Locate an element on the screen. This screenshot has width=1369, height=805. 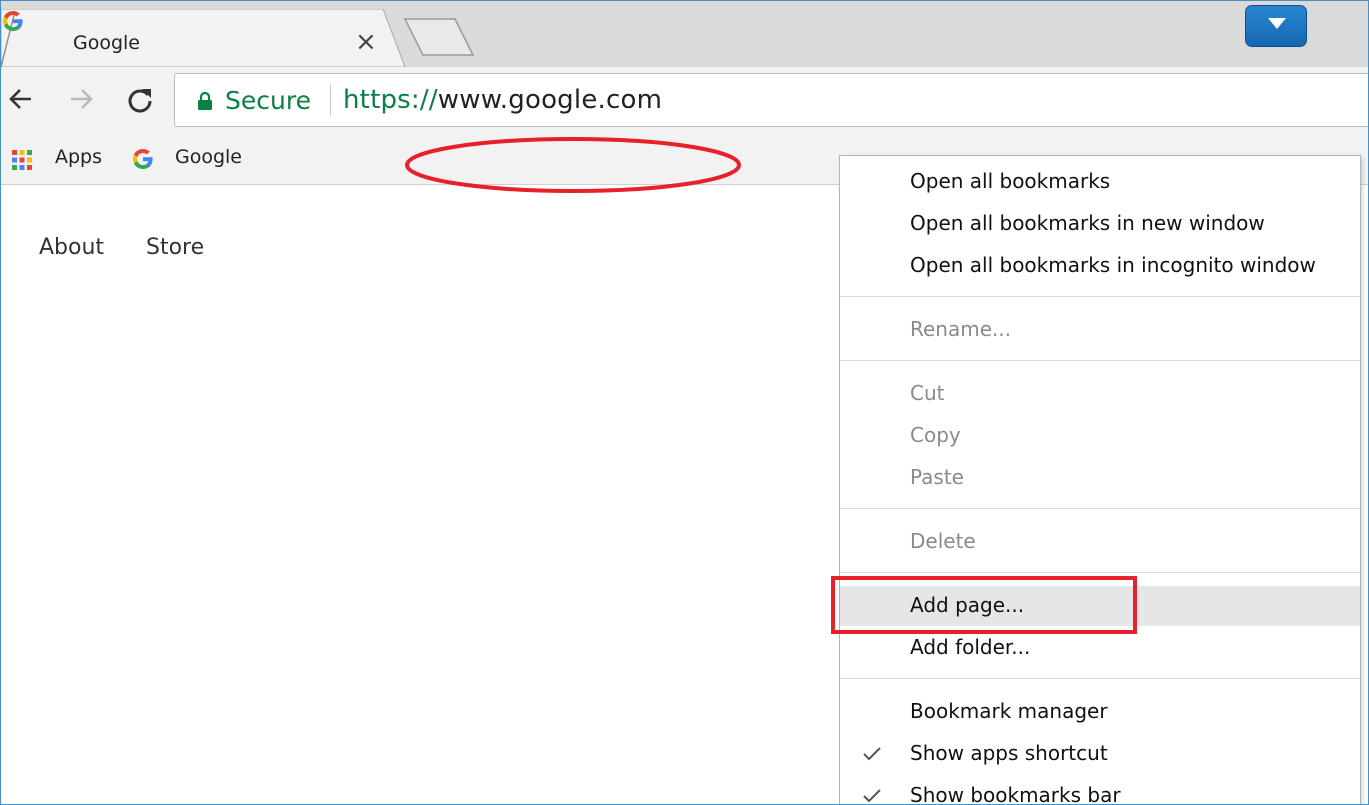
bookmark-google-label: Google is located at coordinates (209, 157).